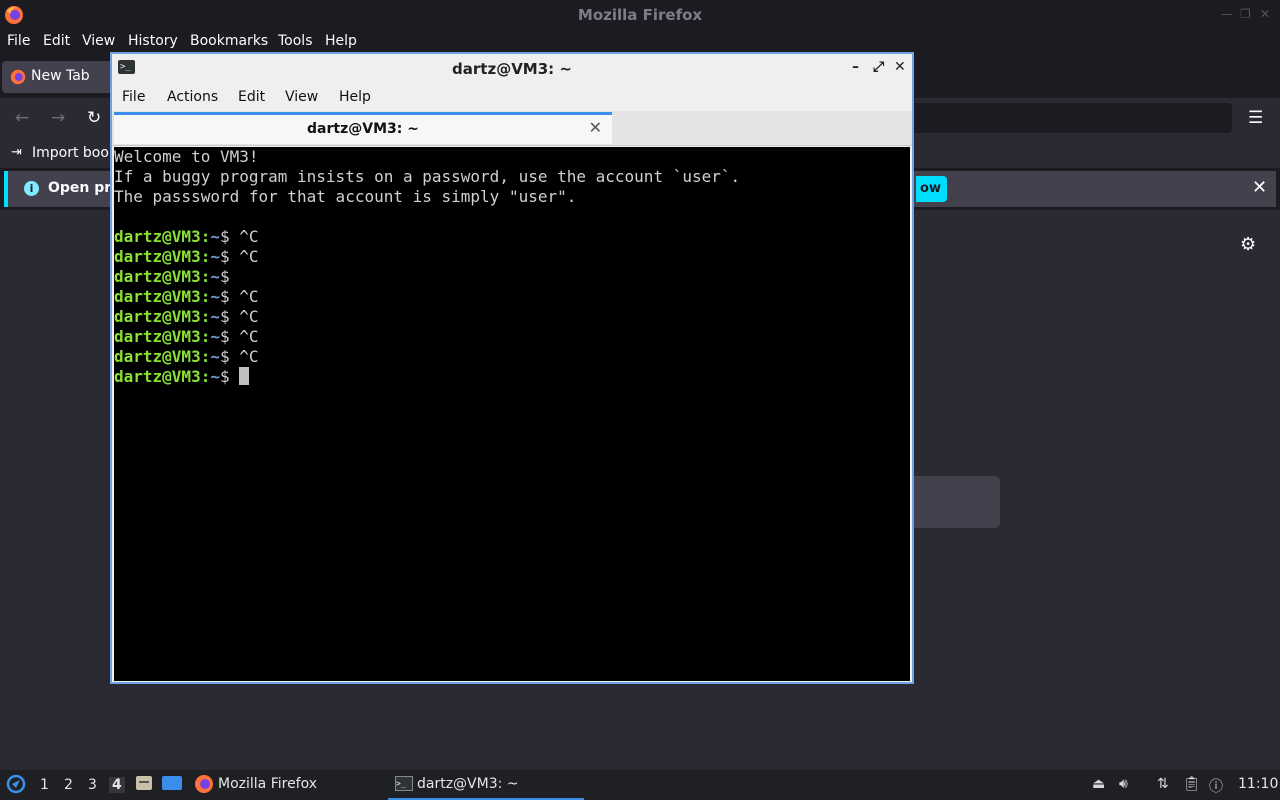  Describe the element at coordinates (268, 784) in the screenshot. I see `task-label: Mozilla Firefox` at that location.